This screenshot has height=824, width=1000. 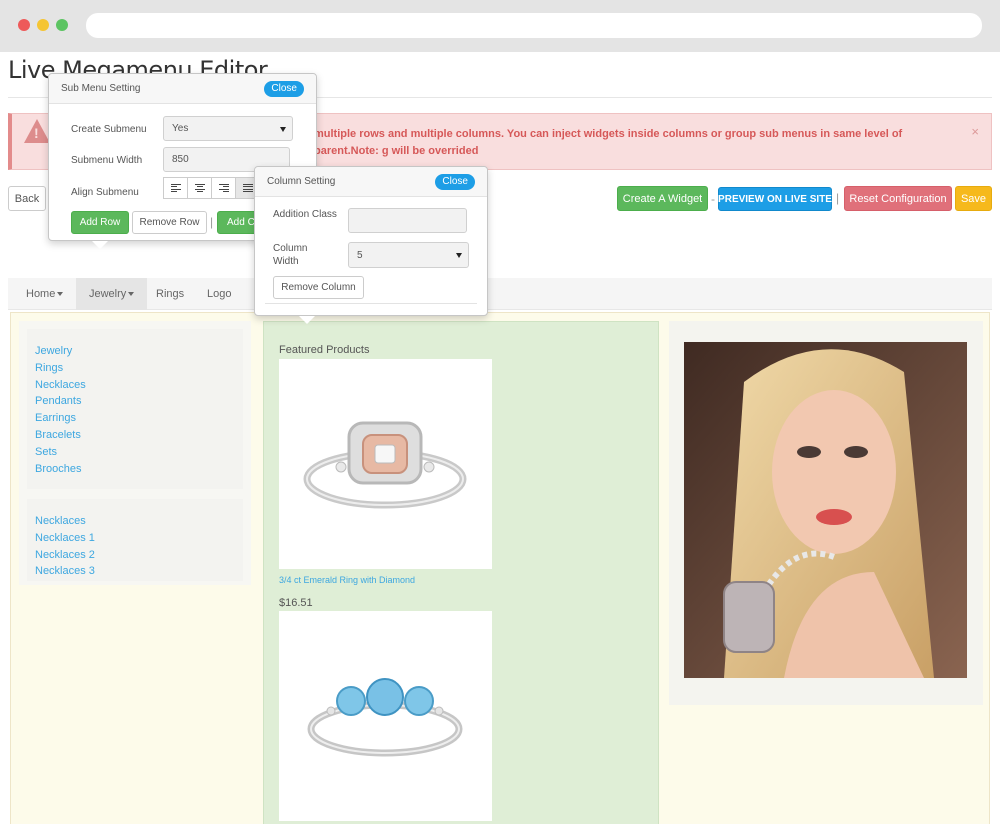 What do you see at coordinates (37, 131) in the screenshot?
I see `warning-icon: !` at bounding box center [37, 131].